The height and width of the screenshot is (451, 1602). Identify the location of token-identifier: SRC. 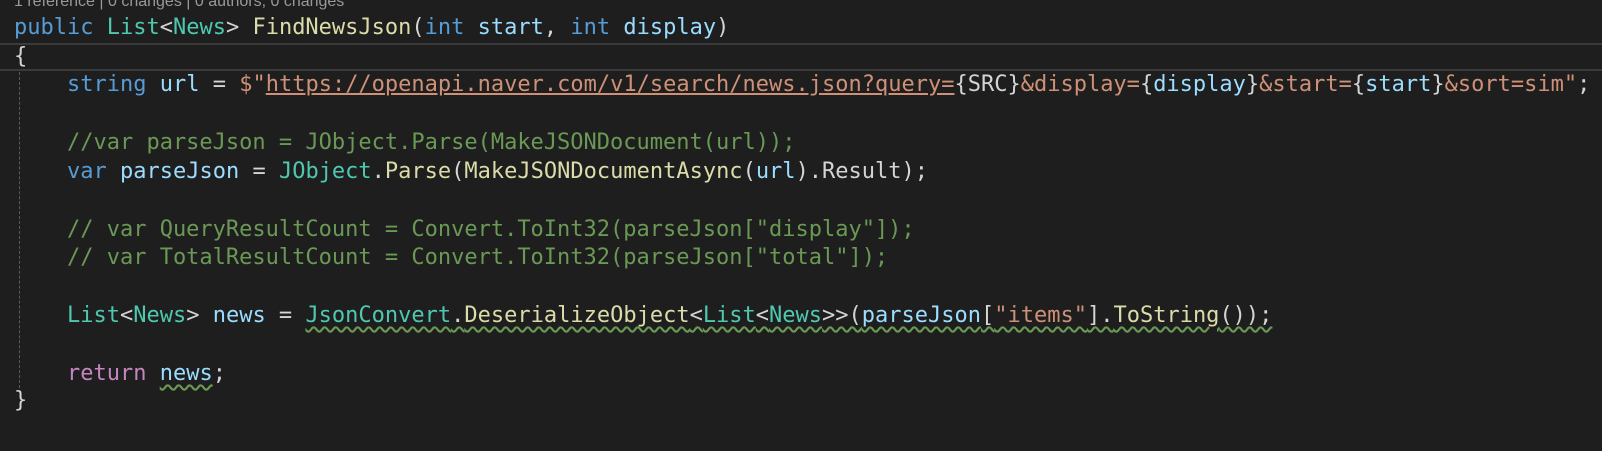
(987, 84).